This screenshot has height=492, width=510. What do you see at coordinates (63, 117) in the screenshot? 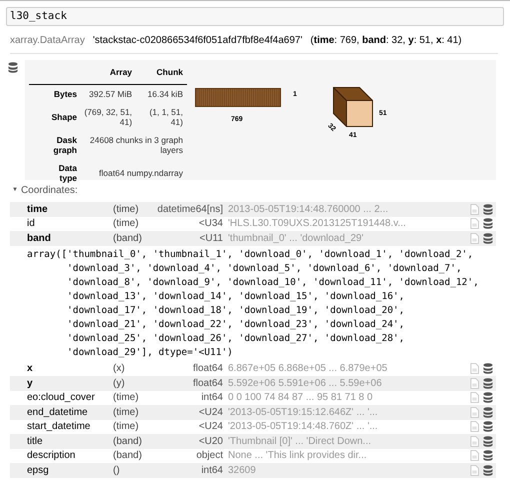
I see `row-label: Shape` at bounding box center [63, 117].